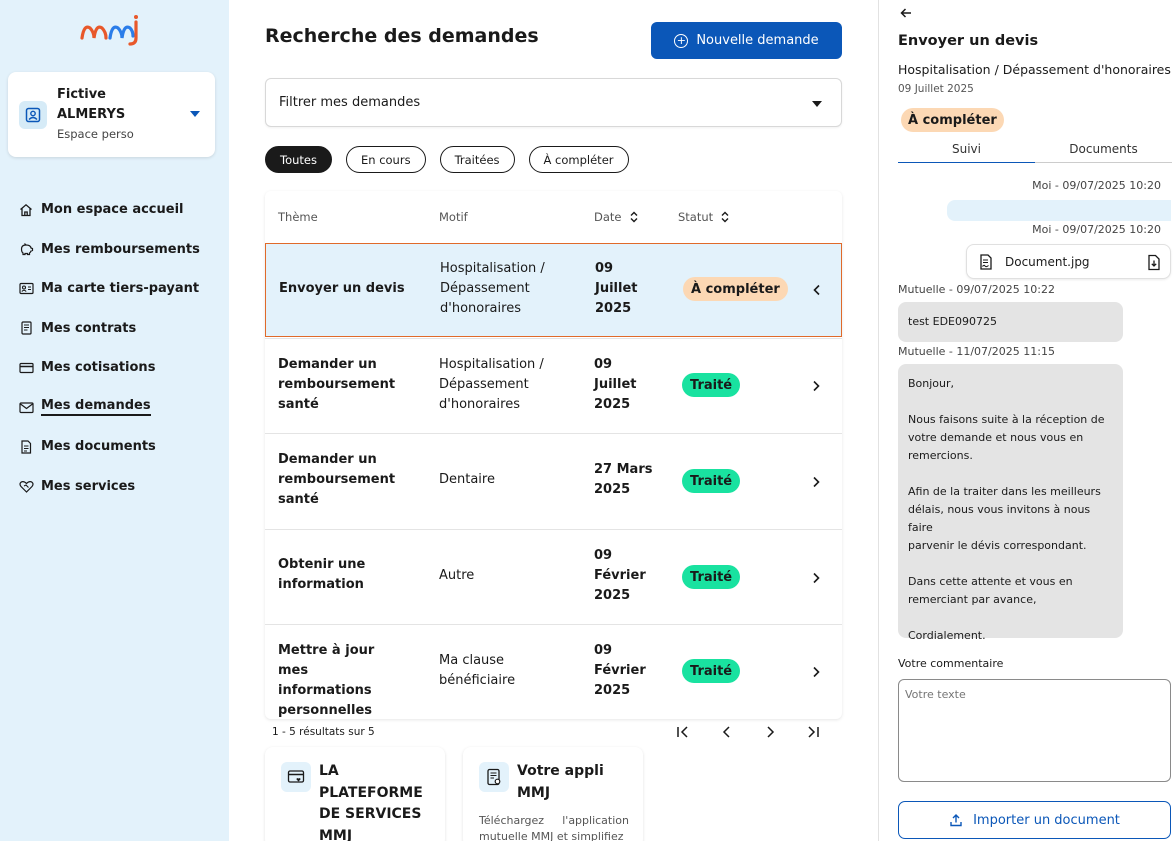 This screenshot has height=841, width=1173. I want to click on plus-circle-icon: +, so click(681, 40).